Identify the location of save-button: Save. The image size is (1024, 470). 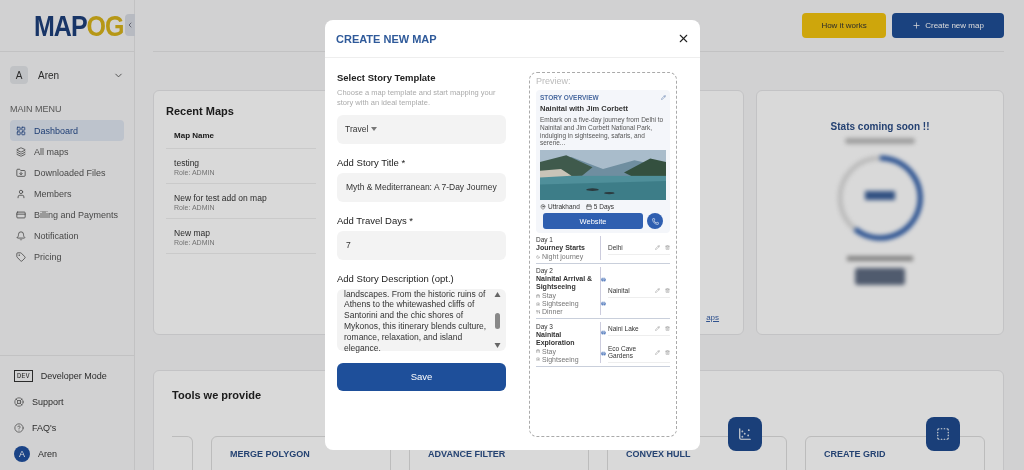
(421, 376).